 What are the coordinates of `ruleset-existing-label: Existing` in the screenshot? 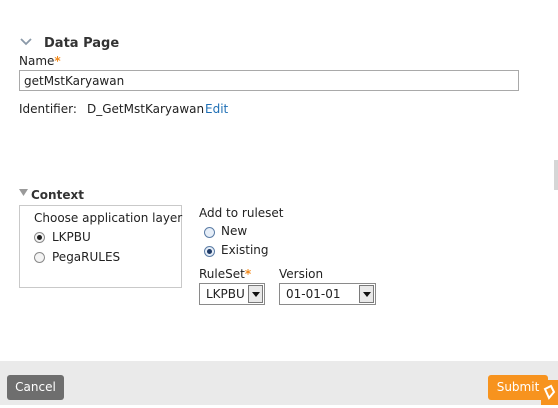 It's located at (245, 250).